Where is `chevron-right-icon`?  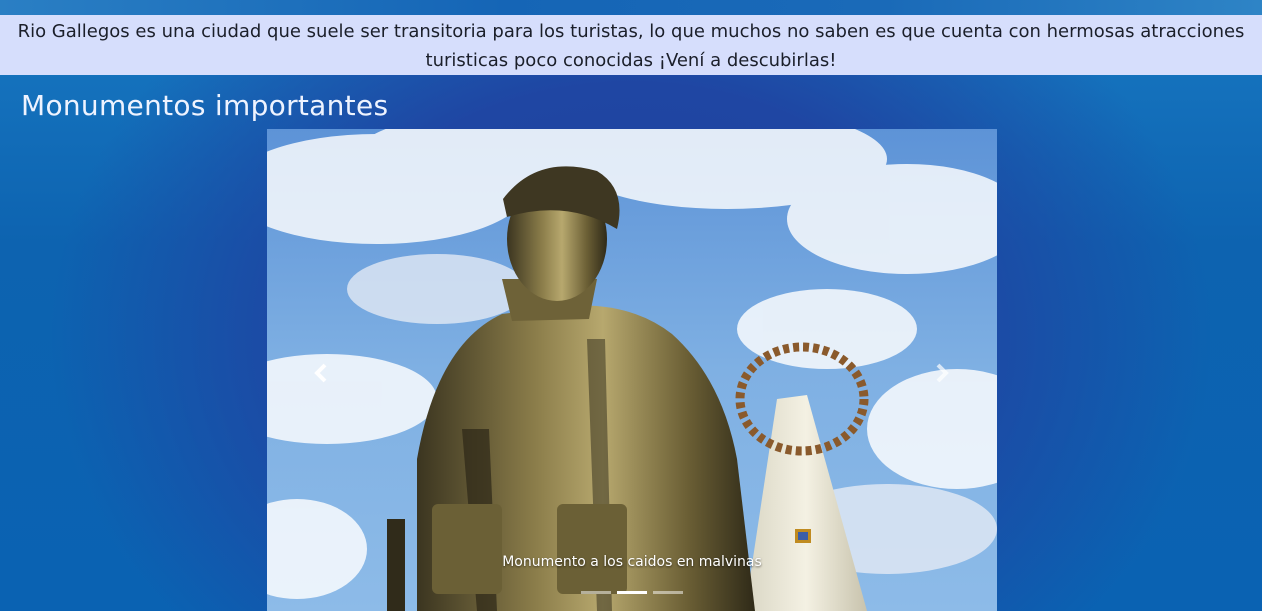 chevron-right-icon is located at coordinates (942, 373).